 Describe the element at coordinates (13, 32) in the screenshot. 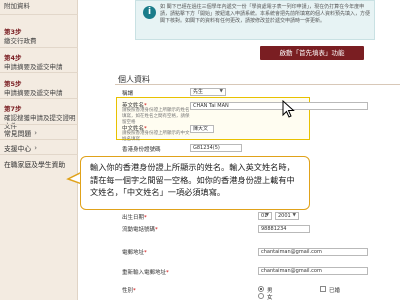

I see `step-number: 第3步` at that location.